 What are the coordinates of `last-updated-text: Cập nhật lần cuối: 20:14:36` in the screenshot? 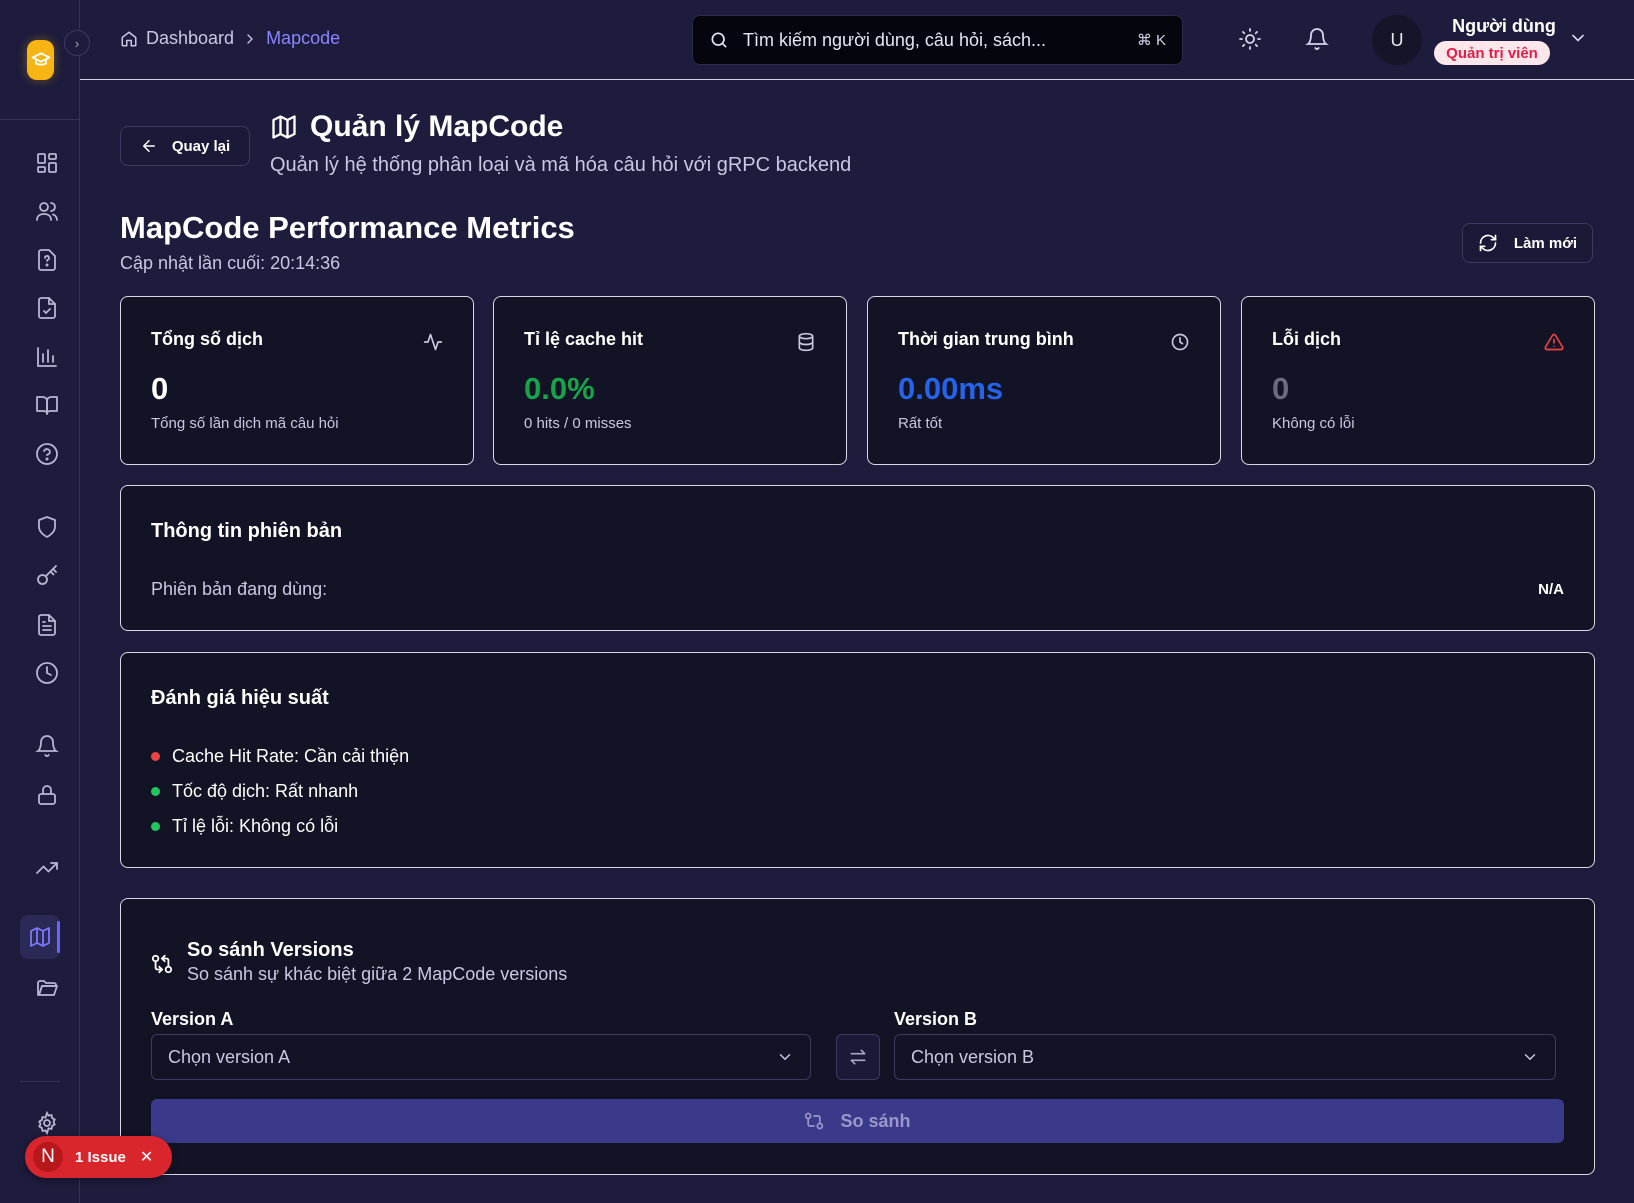 It's located at (230, 263).